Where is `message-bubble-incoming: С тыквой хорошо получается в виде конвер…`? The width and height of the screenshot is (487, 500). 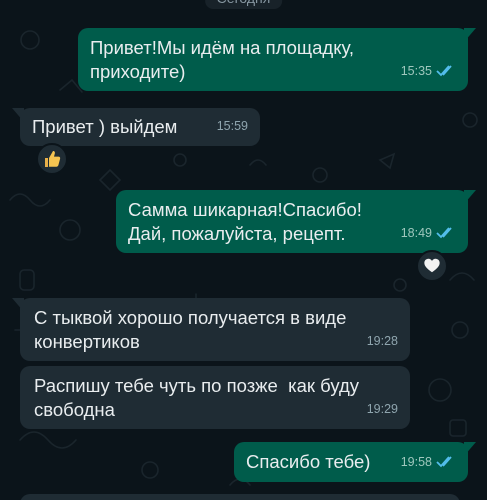 message-bubble-incoming: С тыквой хорошо получается в виде конвер… is located at coordinates (211, 329).